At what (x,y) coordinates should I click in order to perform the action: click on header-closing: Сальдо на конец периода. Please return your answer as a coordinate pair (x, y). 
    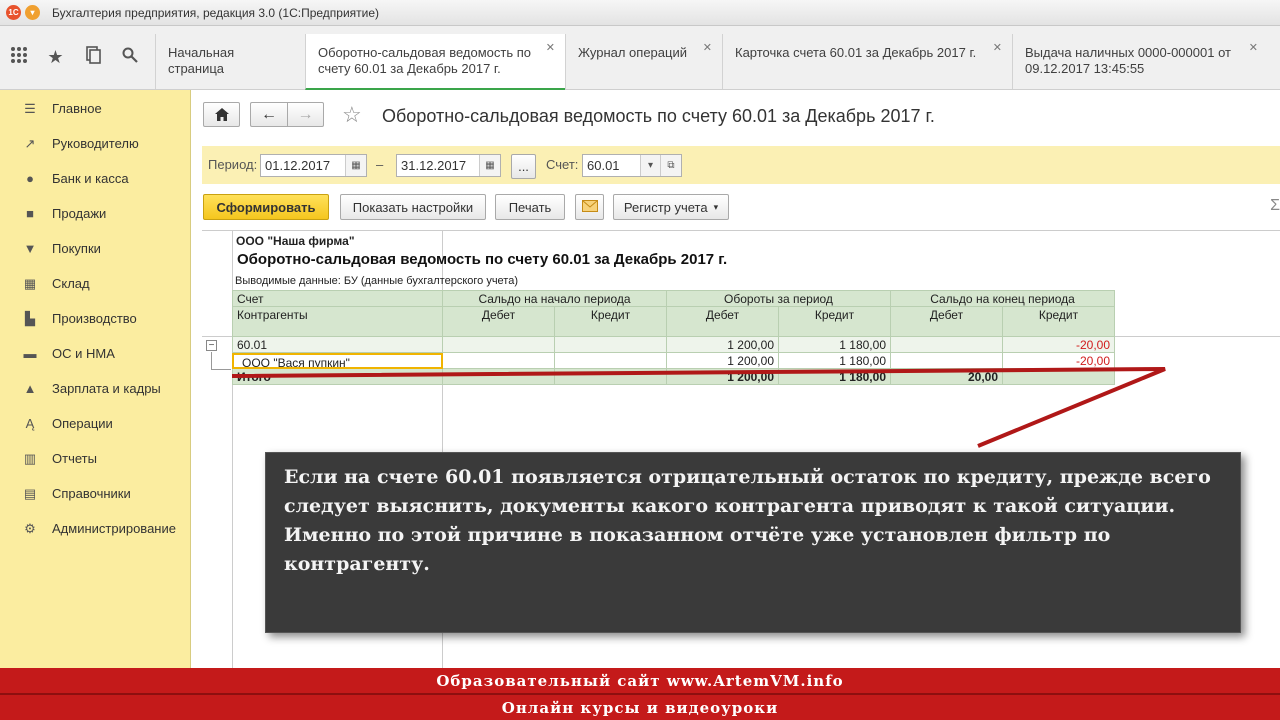
    Looking at the image, I should click on (1003, 298).